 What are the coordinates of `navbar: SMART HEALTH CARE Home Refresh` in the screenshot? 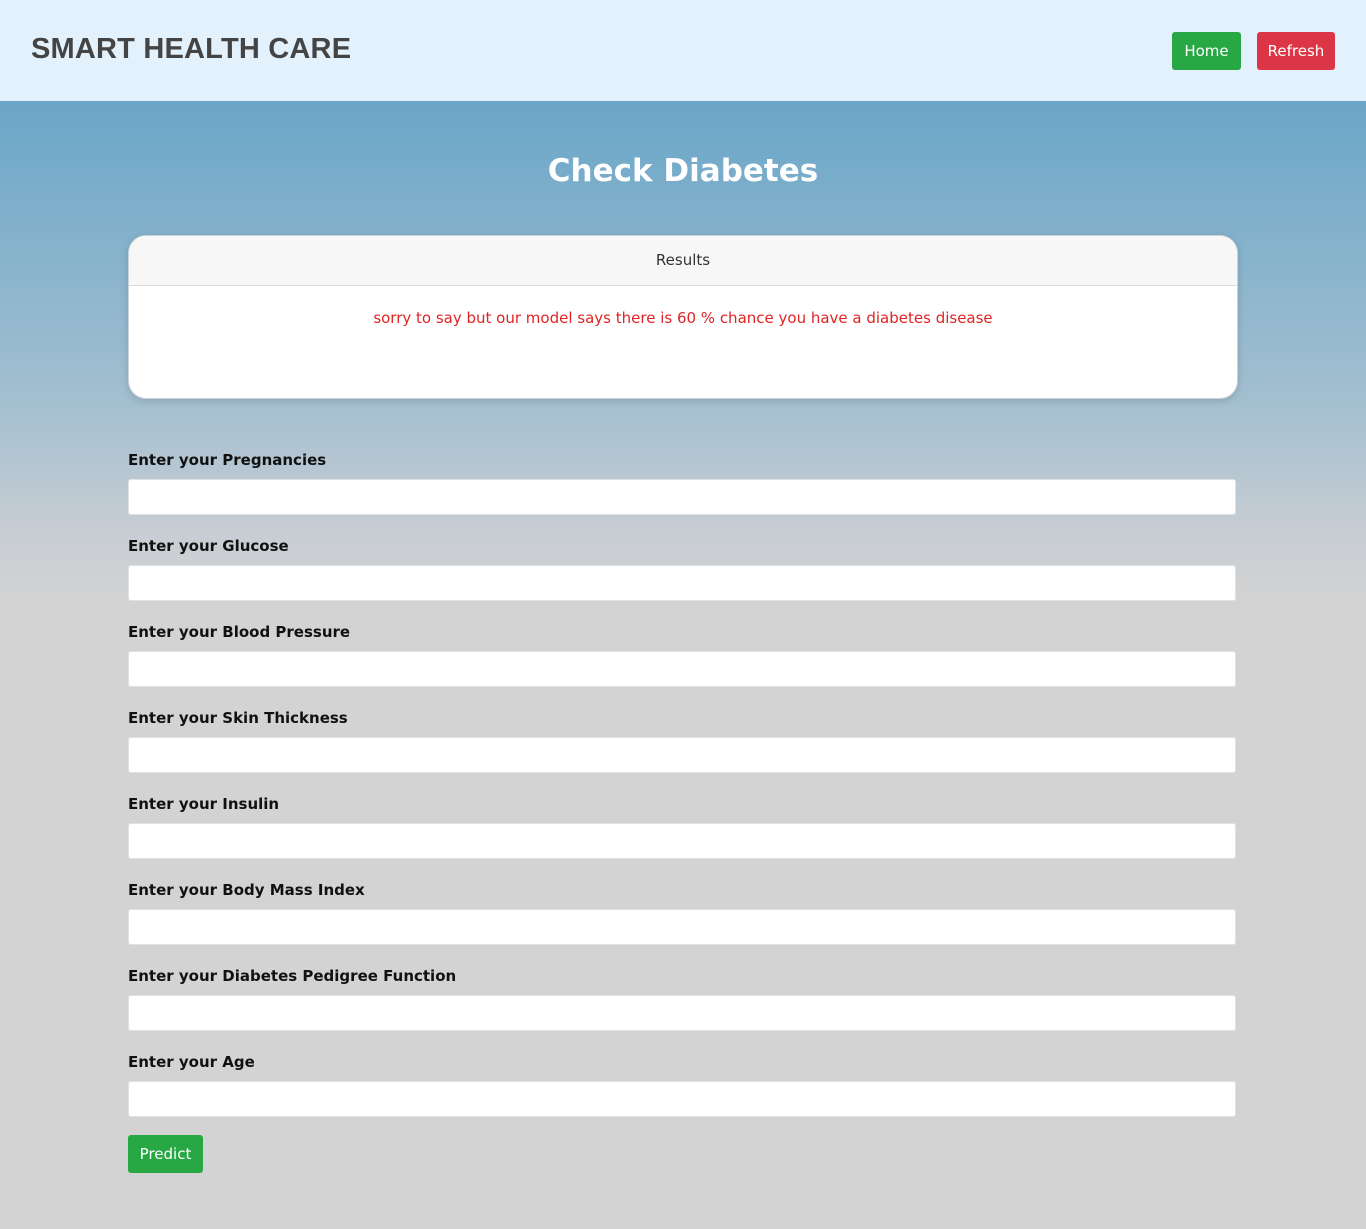 It's located at (683, 50).